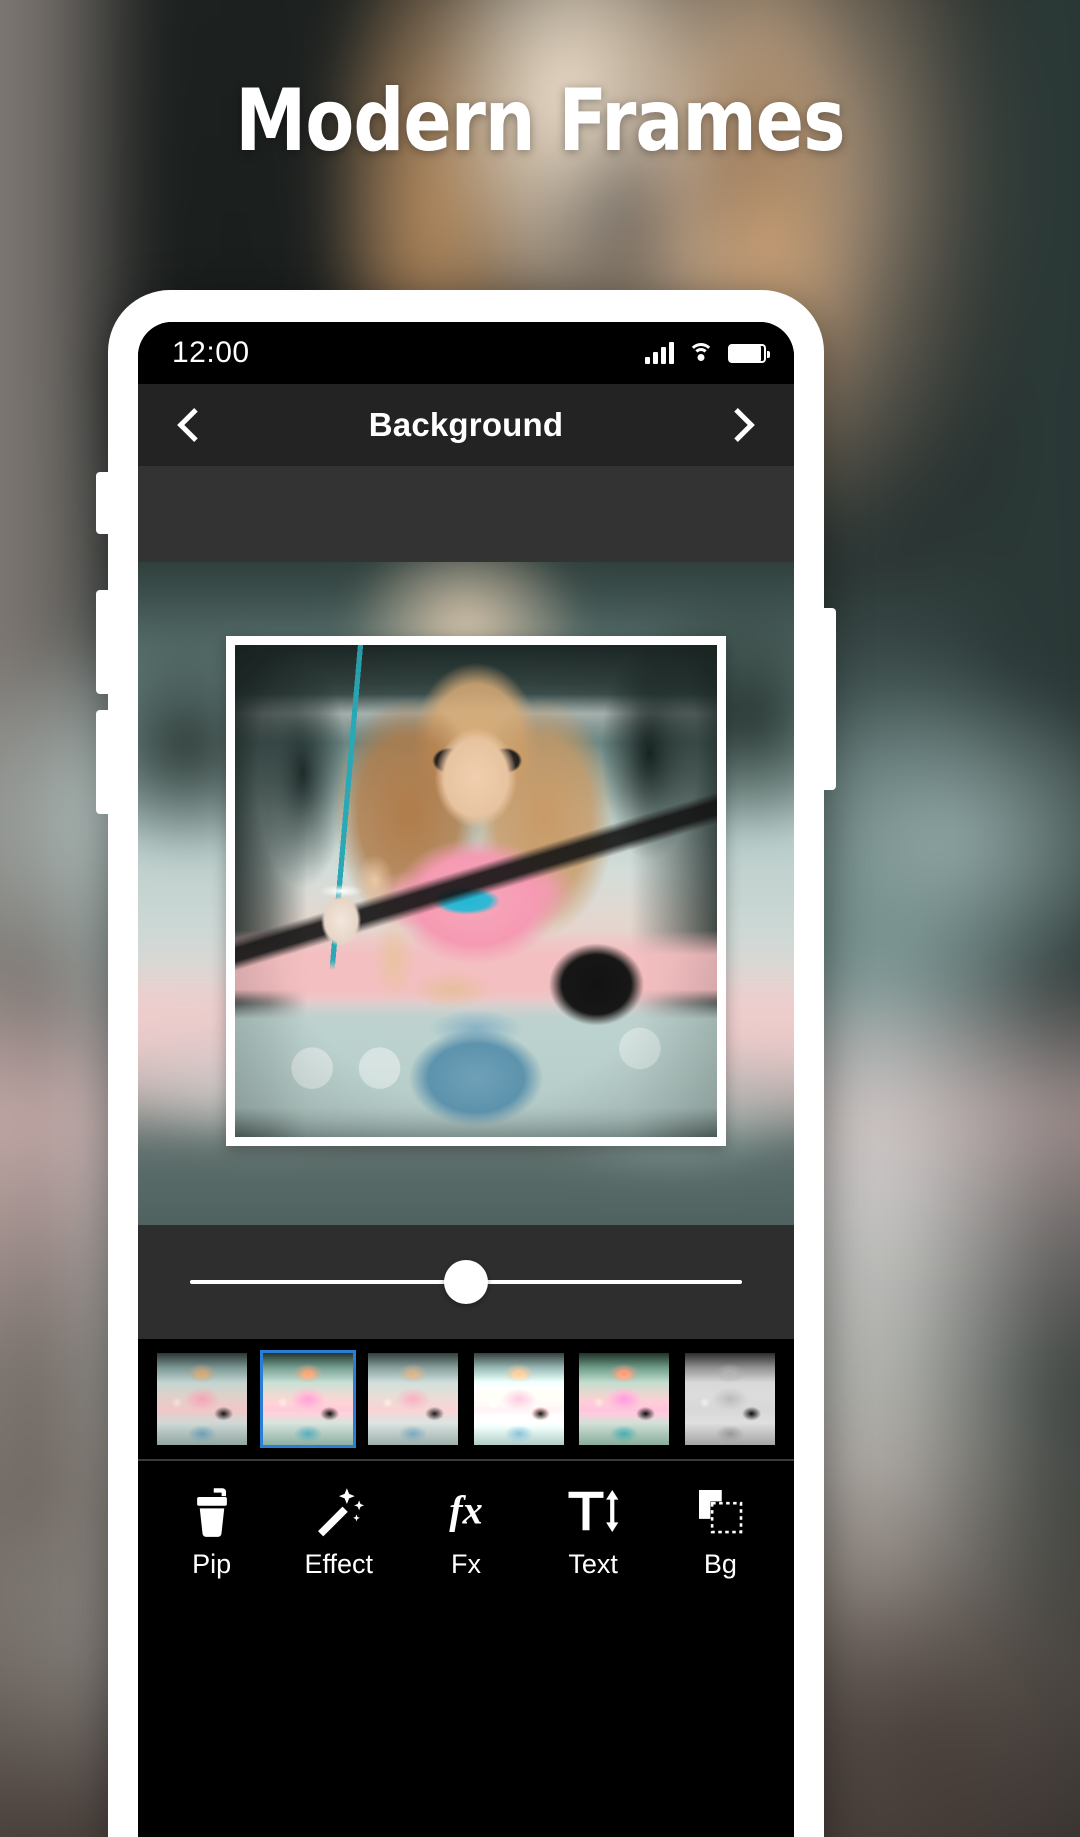 The image size is (1080, 1837). Describe the element at coordinates (103, 762) in the screenshot. I see `phone-button-volume-down` at that location.